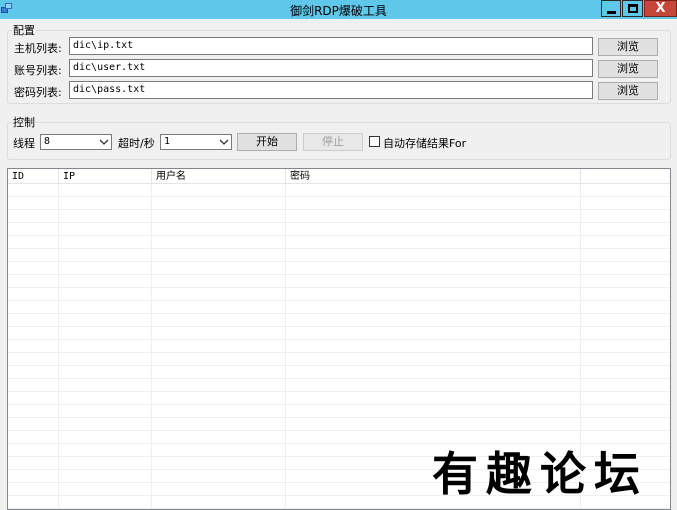 This screenshot has height=510, width=677. What do you see at coordinates (611, 12) in the screenshot?
I see `minimize-icon` at bounding box center [611, 12].